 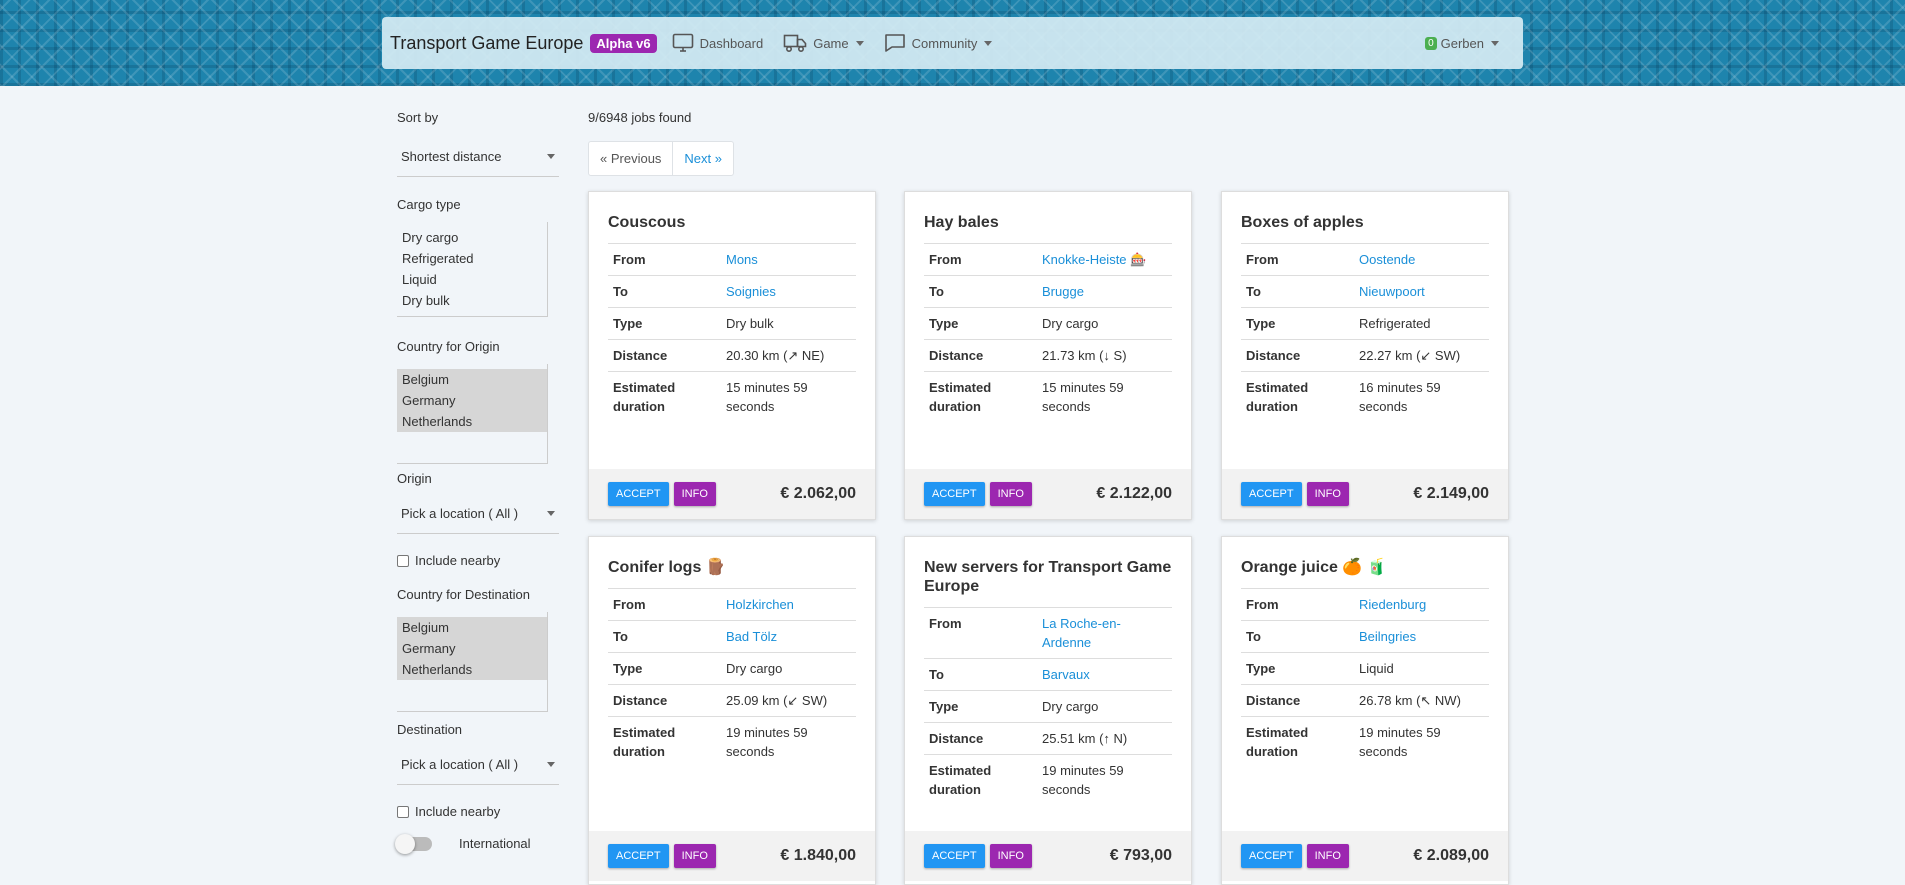 I want to click on to-link: Beilngries, so click(x=1421, y=636).